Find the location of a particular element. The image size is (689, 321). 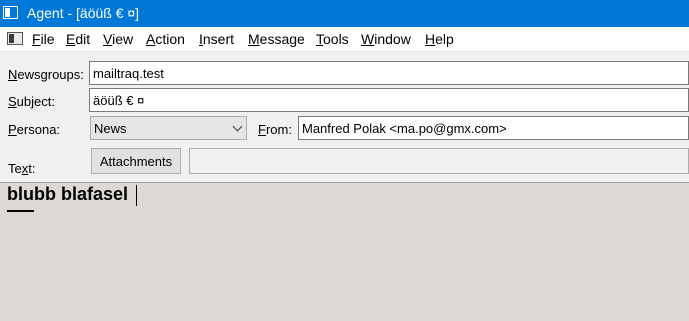

menu-help: Help is located at coordinates (439, 39).